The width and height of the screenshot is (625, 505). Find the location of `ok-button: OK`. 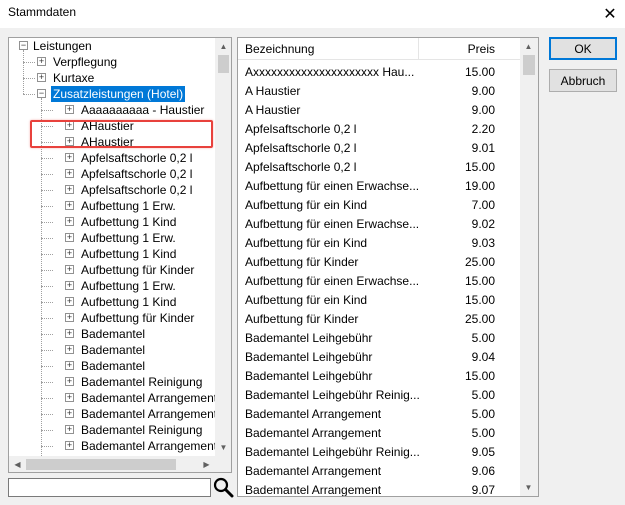

ok-button: OK is located at coordinates (583, 48).